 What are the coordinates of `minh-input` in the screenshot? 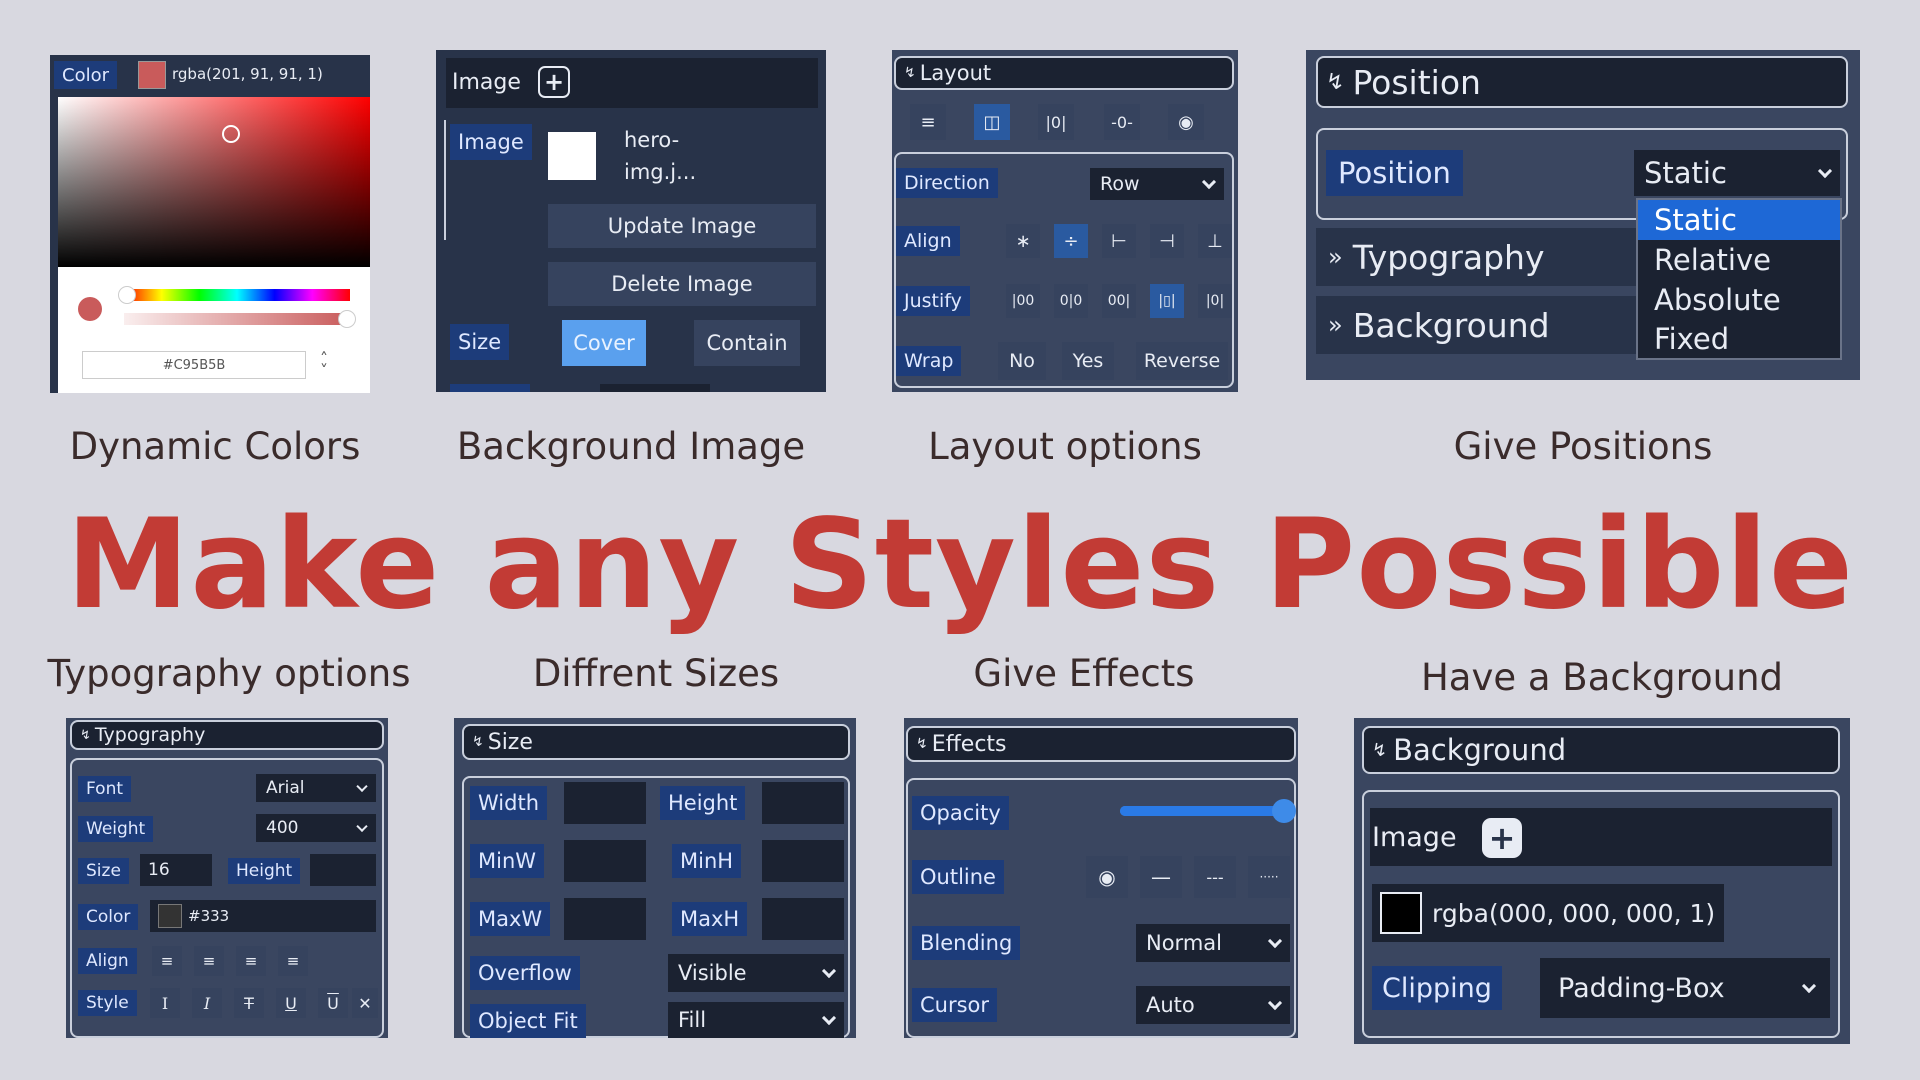 It's located at (803, 861).